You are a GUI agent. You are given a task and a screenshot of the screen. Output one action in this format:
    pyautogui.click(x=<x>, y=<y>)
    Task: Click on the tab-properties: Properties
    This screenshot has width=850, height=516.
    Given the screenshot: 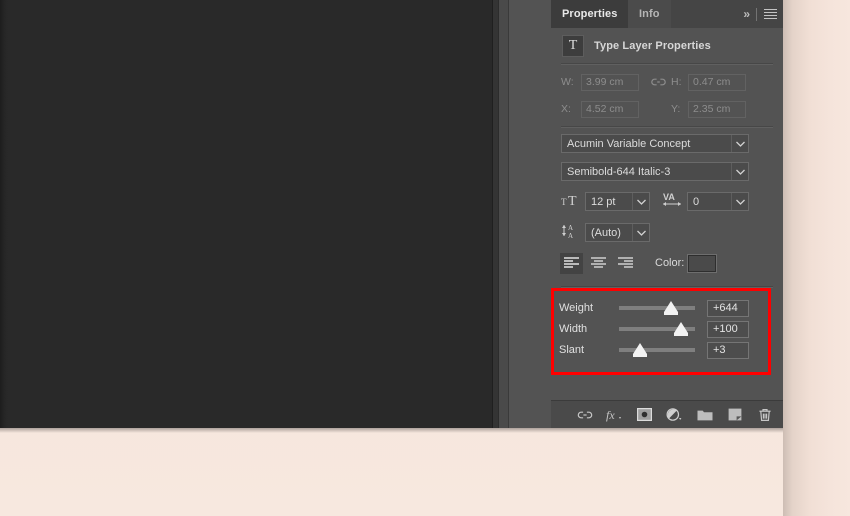 What is the action you would take?
    pyautogui.click(x=590, y=14)
    